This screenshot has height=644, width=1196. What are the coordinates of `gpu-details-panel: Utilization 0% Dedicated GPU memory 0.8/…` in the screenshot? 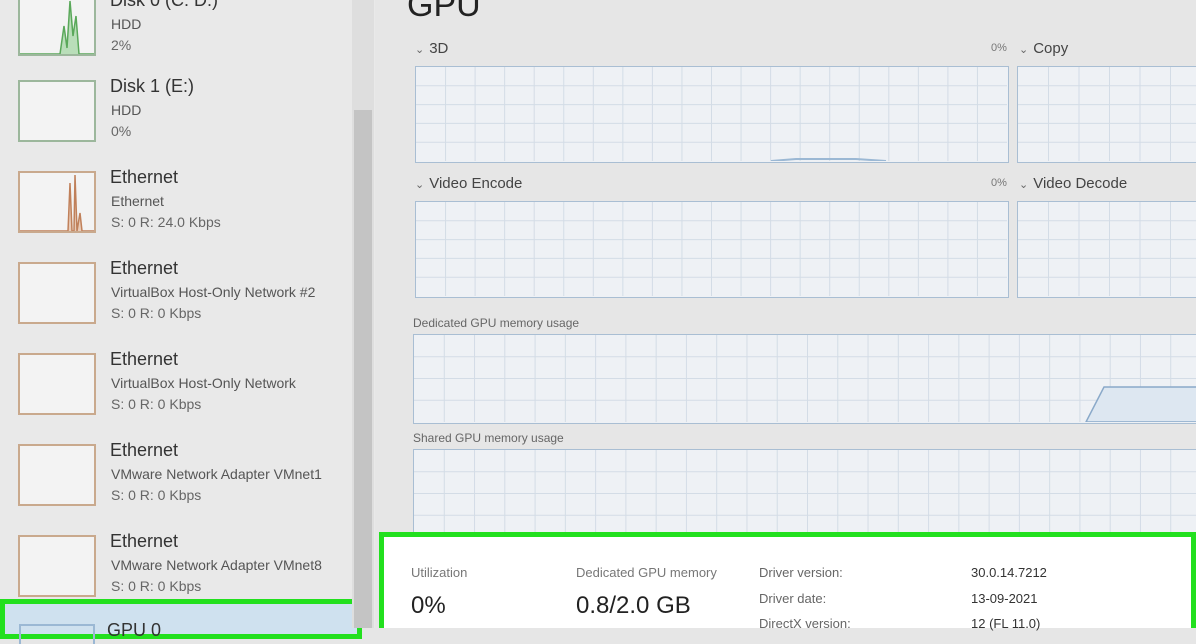 It's located at (787, 581).